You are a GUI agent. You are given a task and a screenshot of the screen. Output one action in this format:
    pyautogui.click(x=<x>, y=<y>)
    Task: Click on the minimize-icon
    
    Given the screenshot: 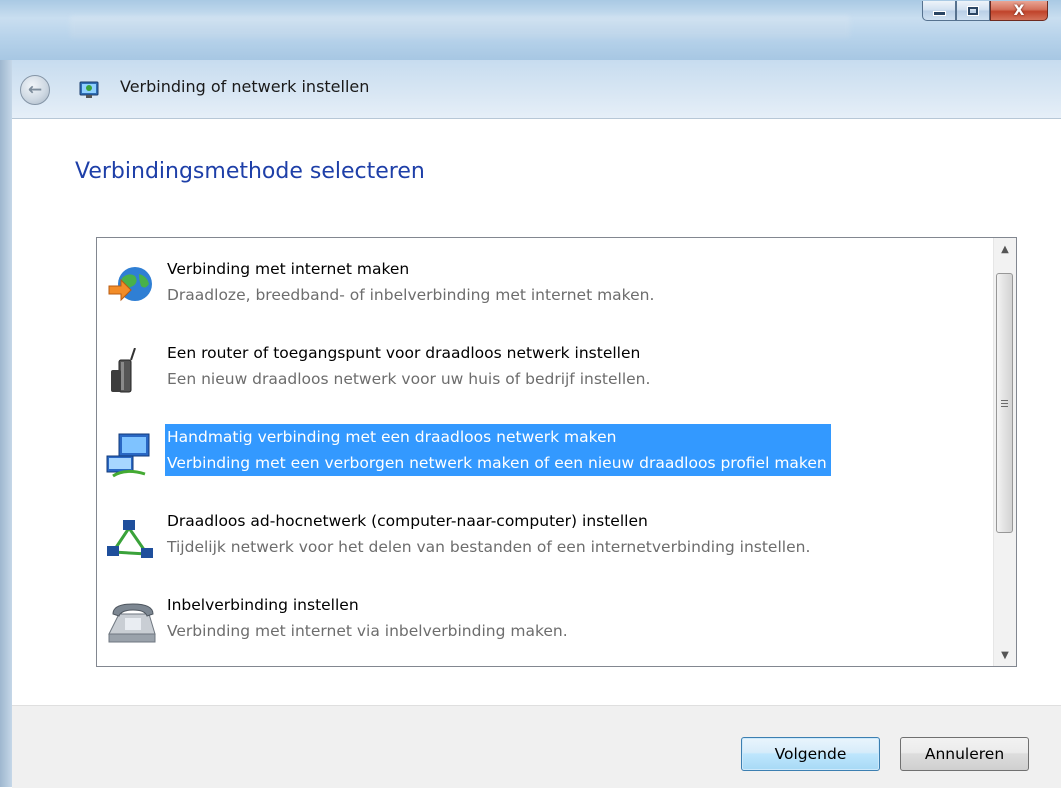 What is the action you would take?
    pyautogui.click(x=939, y=13)
    